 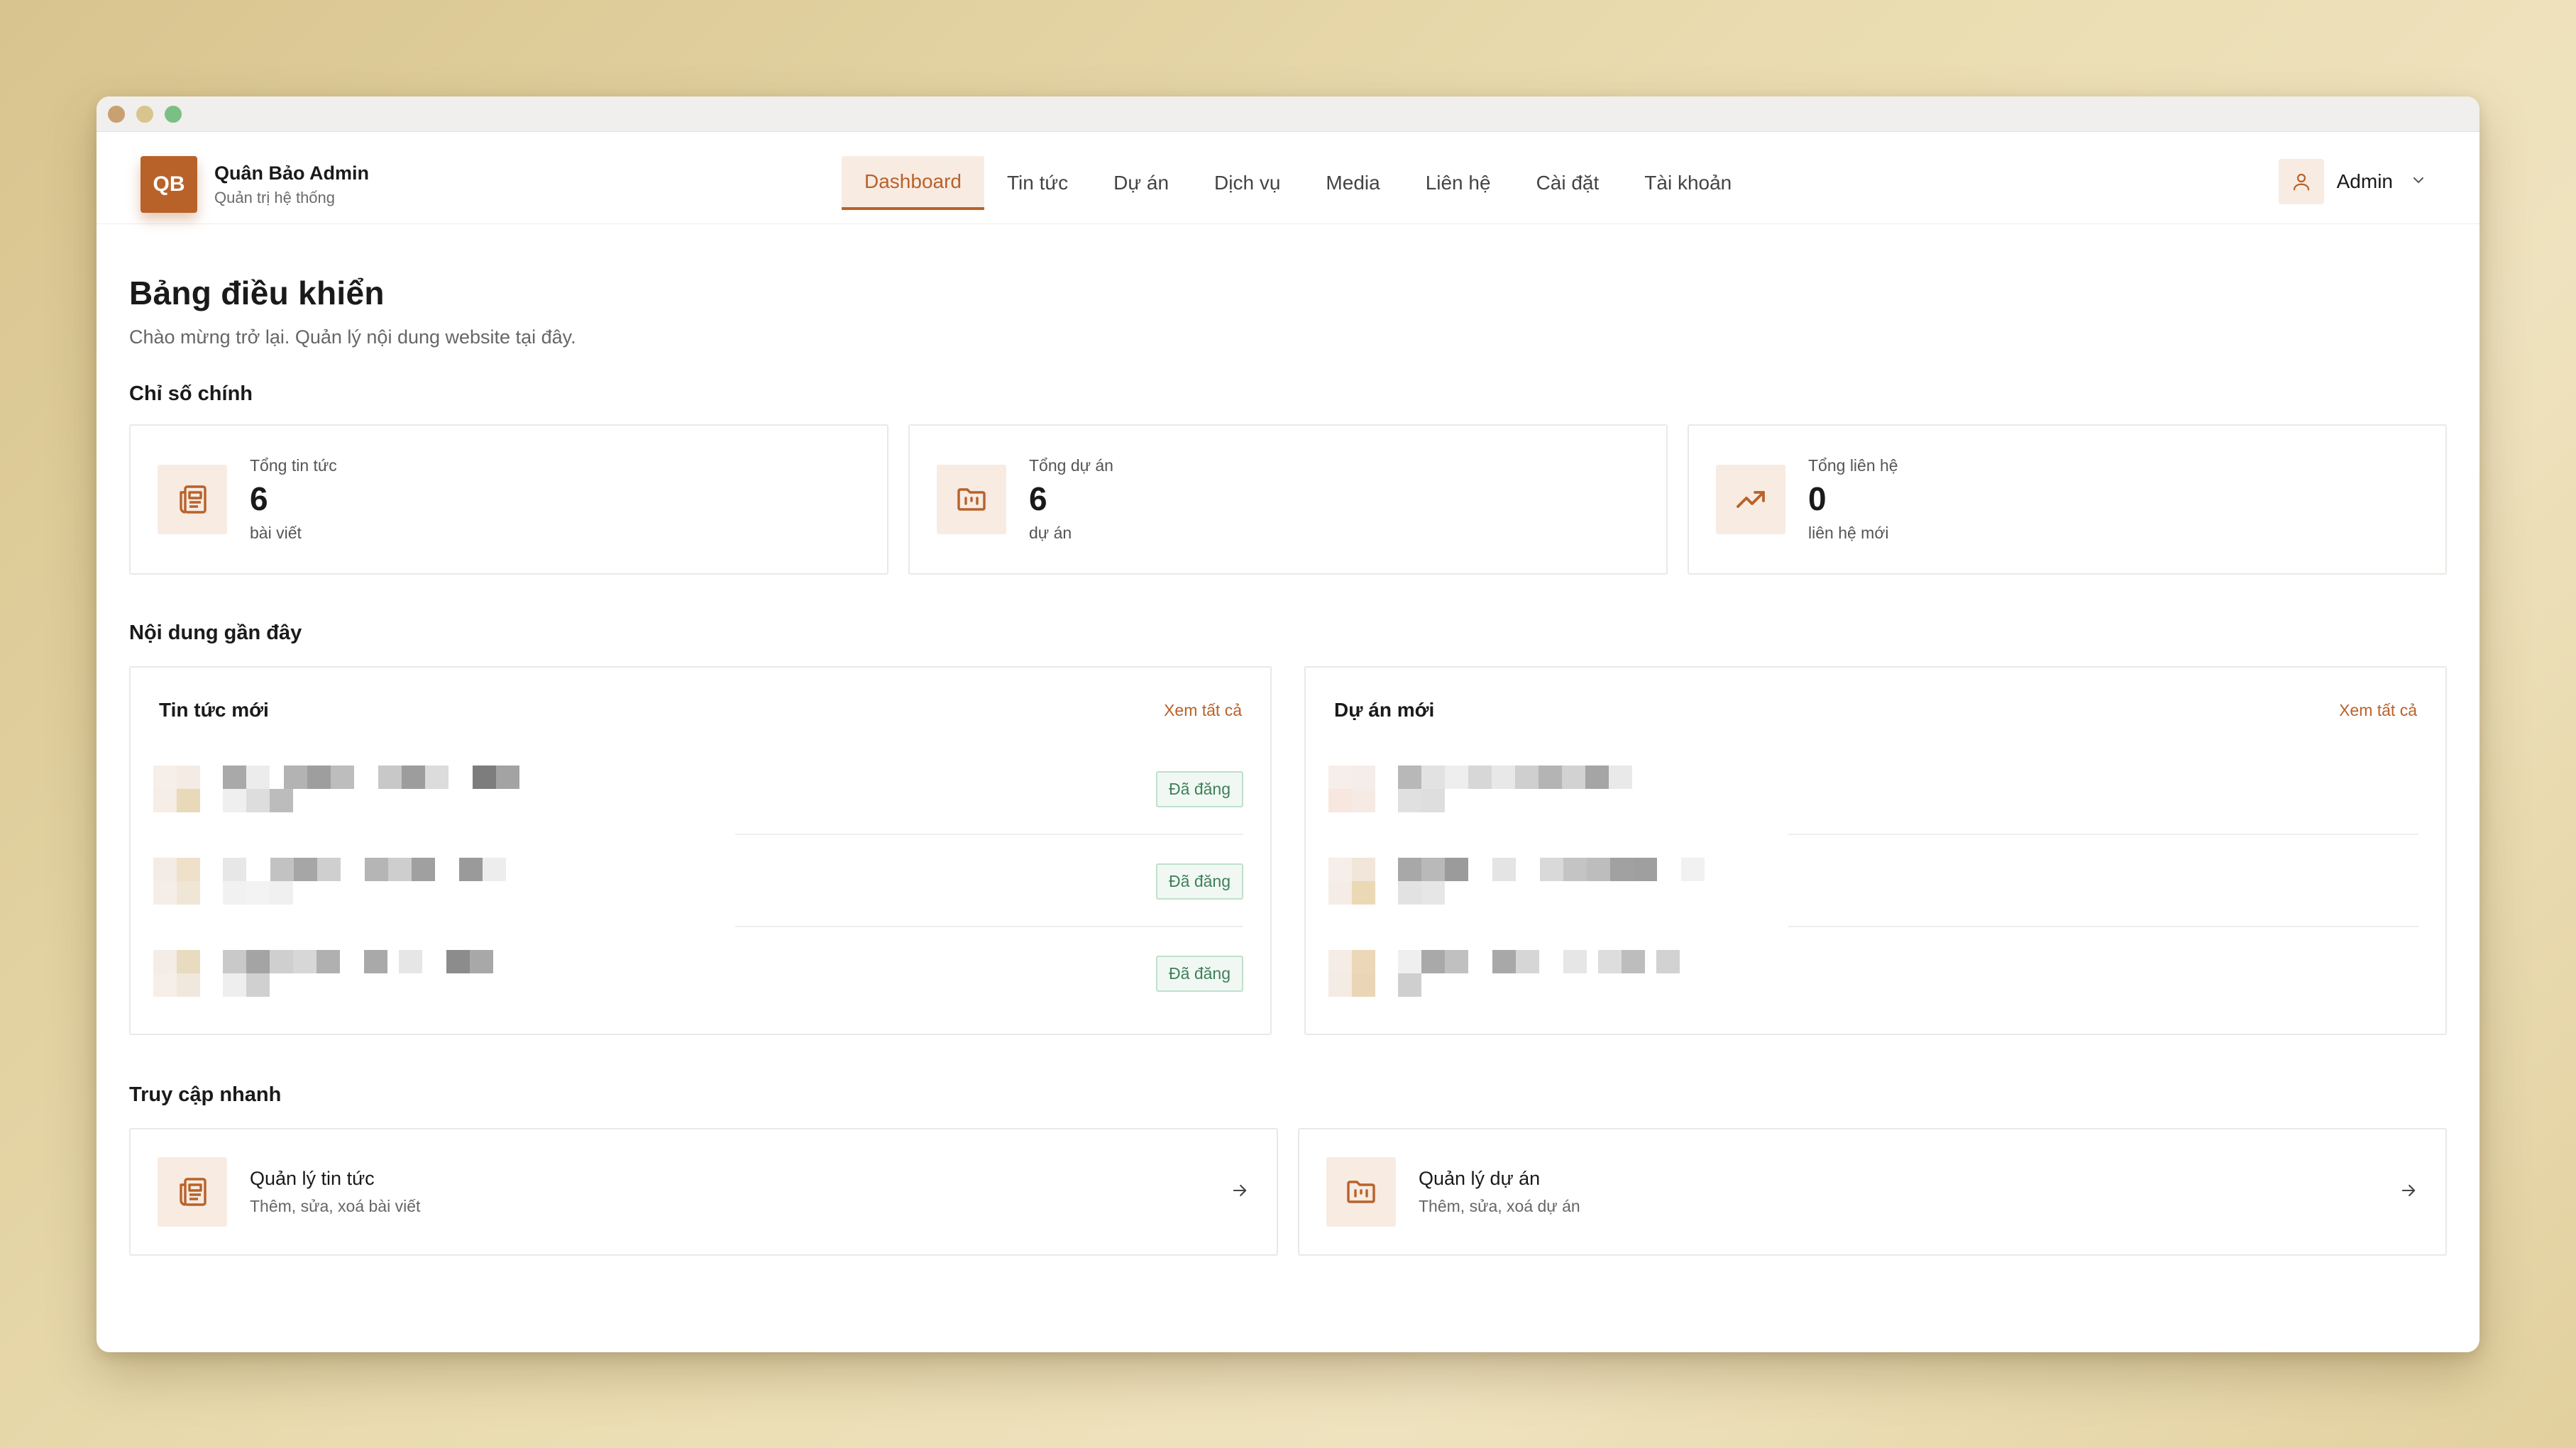 What do you see at coordinates (1384, 710) in the screenshot?
I see `panel-title: Dự án mới` at bounding box center [1384, 710].